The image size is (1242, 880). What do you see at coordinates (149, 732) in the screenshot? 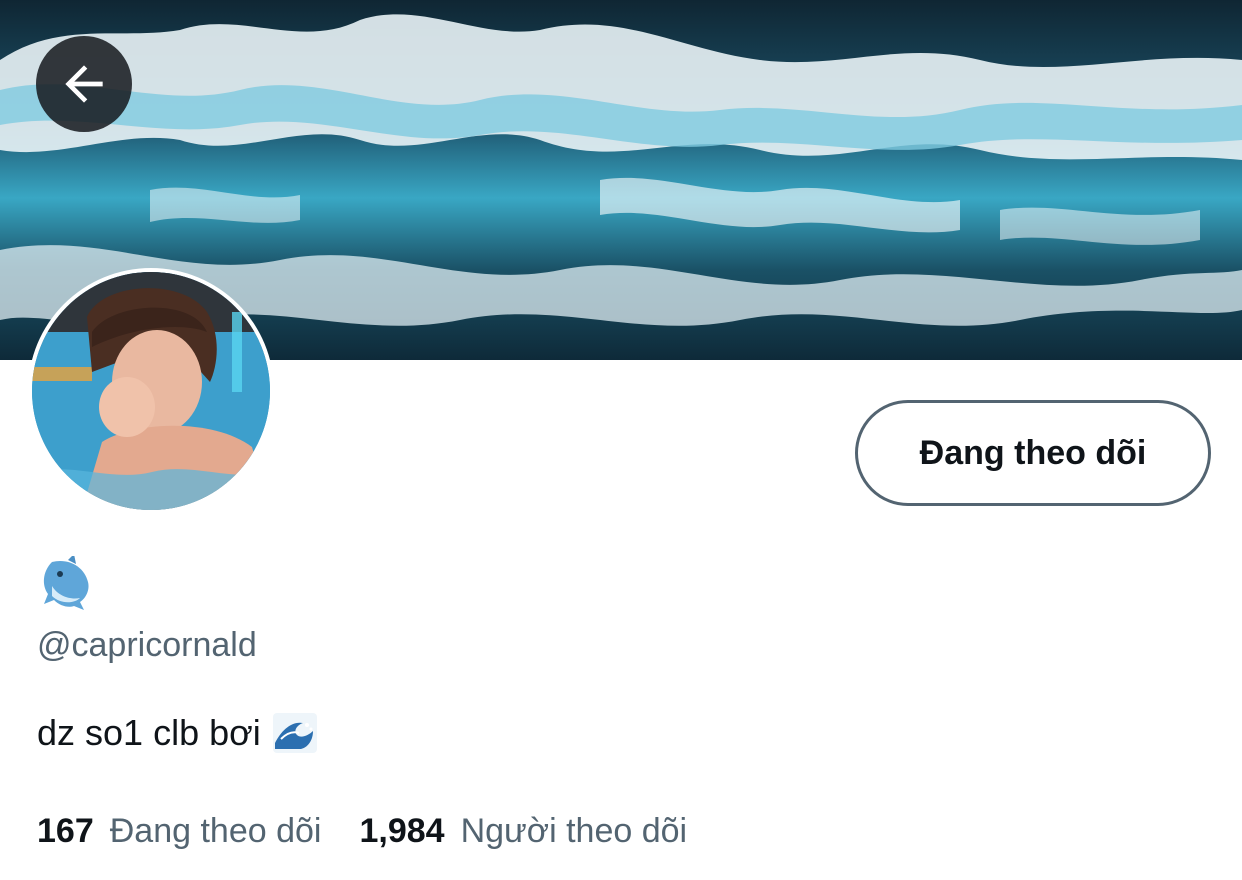
I see `bio-text: dz so1 clb bơi` at bounding box center [149, 732].